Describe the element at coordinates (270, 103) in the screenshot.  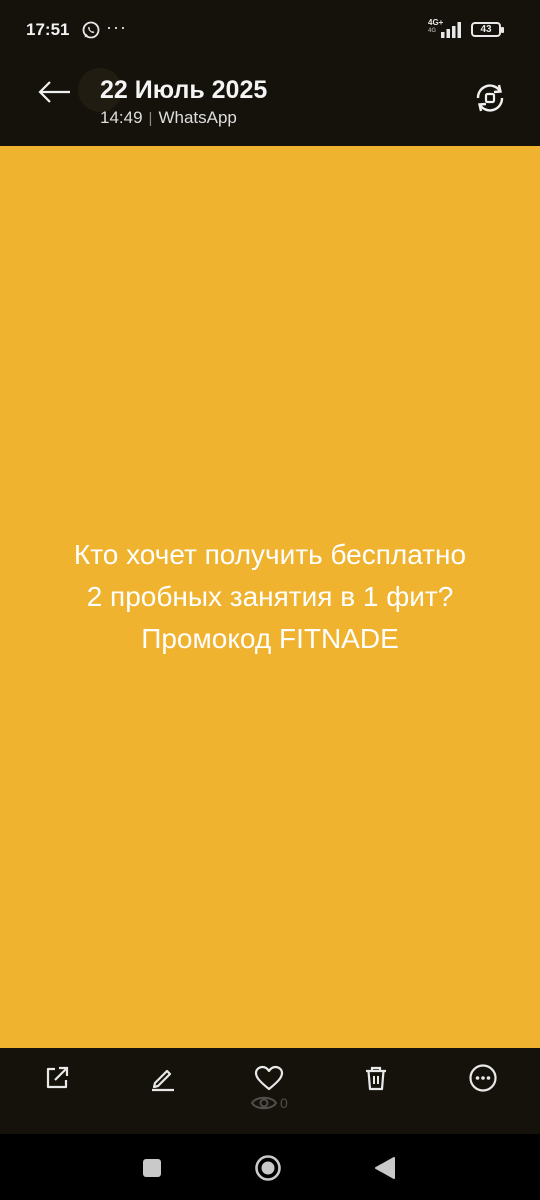
I see `status-viewer-header: 22 Июль 2025 14:49 | WhatsApp` at that location.